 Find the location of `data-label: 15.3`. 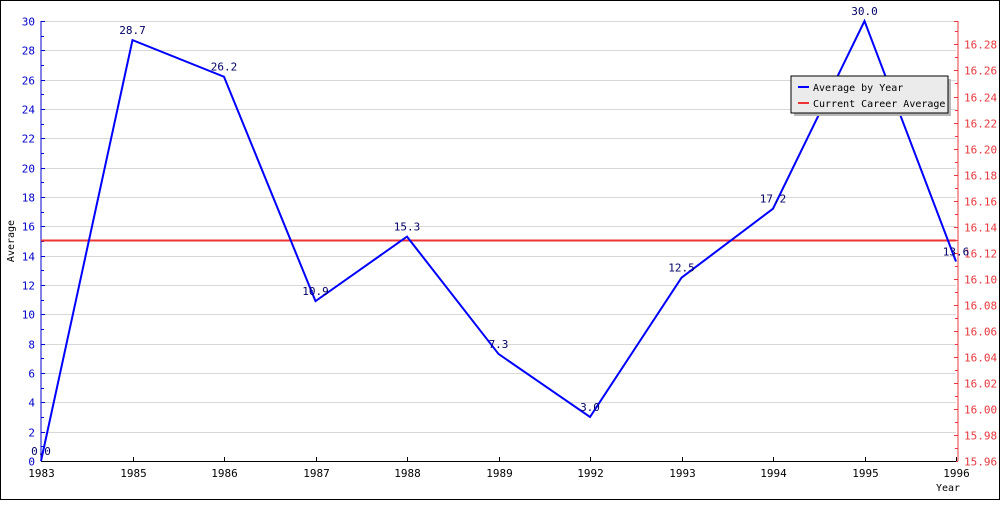

data-label: 15.3 is located at coordinates (407, 227).